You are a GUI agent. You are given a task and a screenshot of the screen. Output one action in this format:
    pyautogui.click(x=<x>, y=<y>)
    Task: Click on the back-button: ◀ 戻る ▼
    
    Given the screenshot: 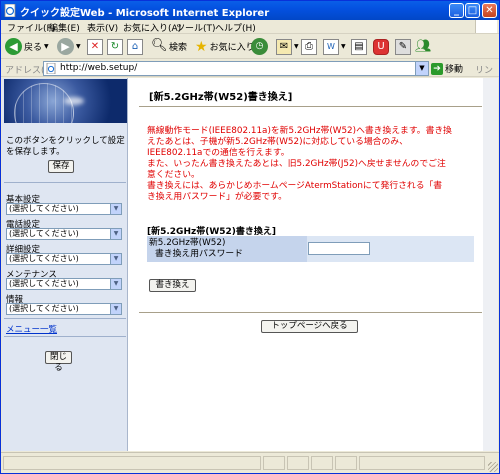 What is the action you would take?
    pyautogui.click(x=27, y=46)
    